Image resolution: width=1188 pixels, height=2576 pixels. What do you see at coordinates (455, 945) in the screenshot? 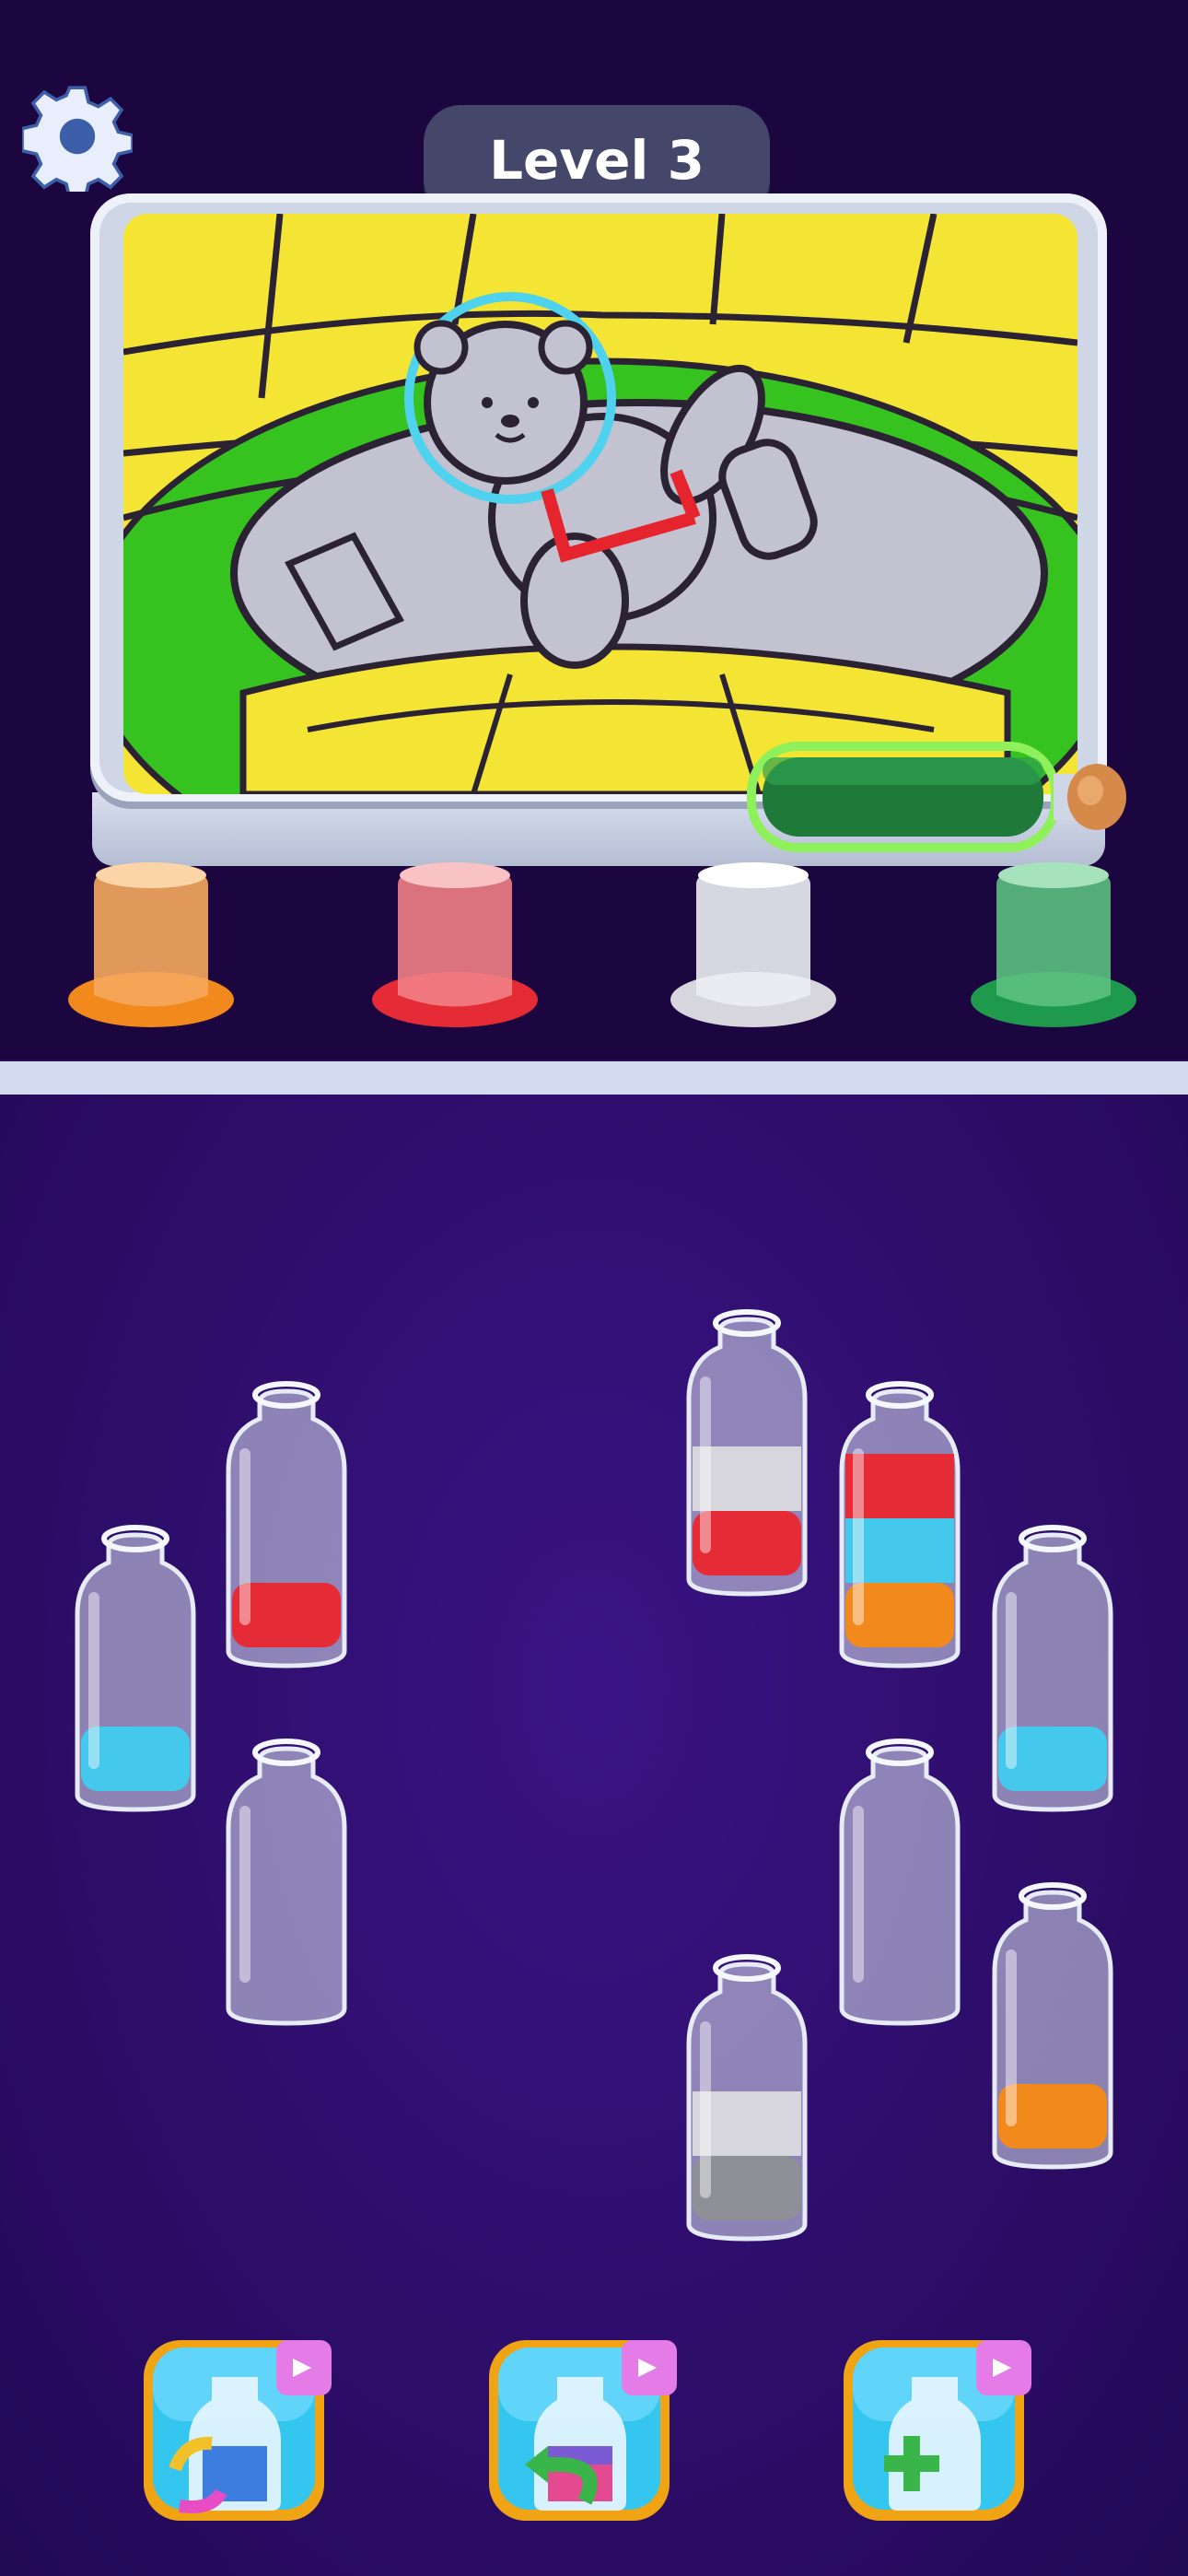
I see `red-paint-jar` at bounding box center [455, 945].